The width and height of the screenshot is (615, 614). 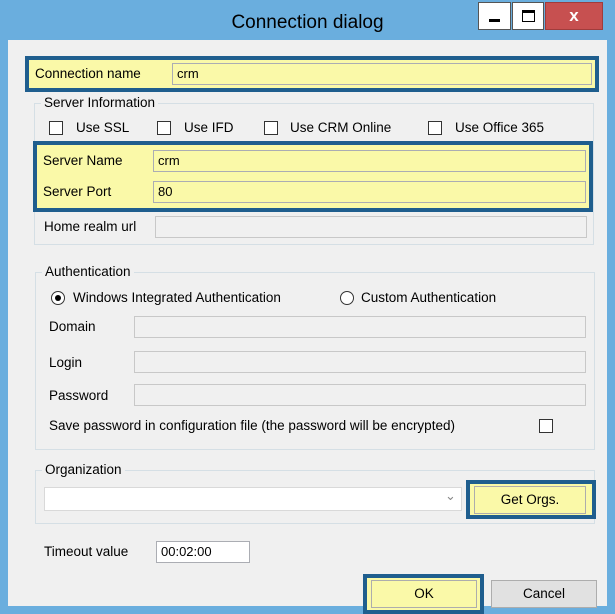 I want to click on maximize-icon, so click(x=528, y=16).